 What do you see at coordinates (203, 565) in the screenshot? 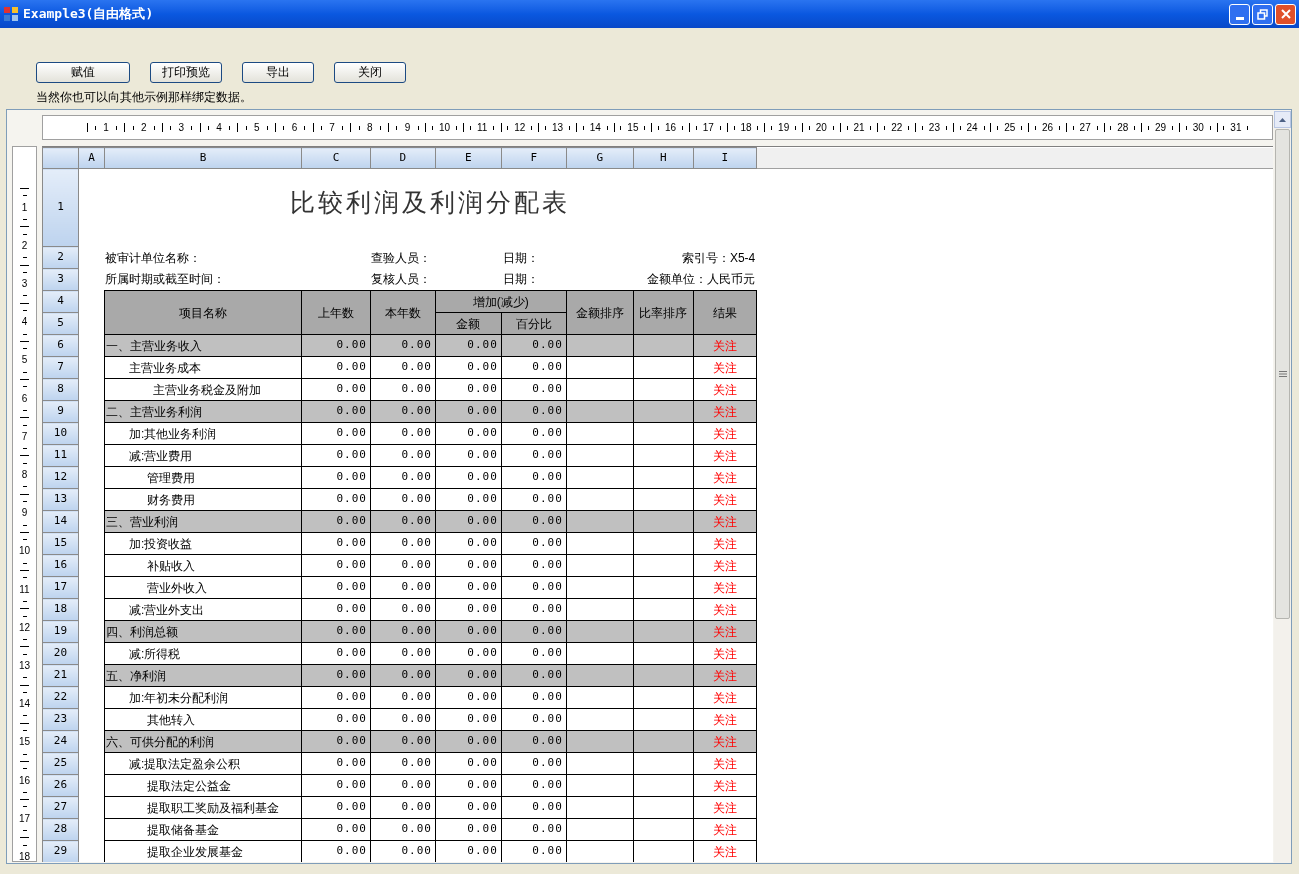
I see `item-name-cell: 补贴收入` at bounding box center [203, 565].